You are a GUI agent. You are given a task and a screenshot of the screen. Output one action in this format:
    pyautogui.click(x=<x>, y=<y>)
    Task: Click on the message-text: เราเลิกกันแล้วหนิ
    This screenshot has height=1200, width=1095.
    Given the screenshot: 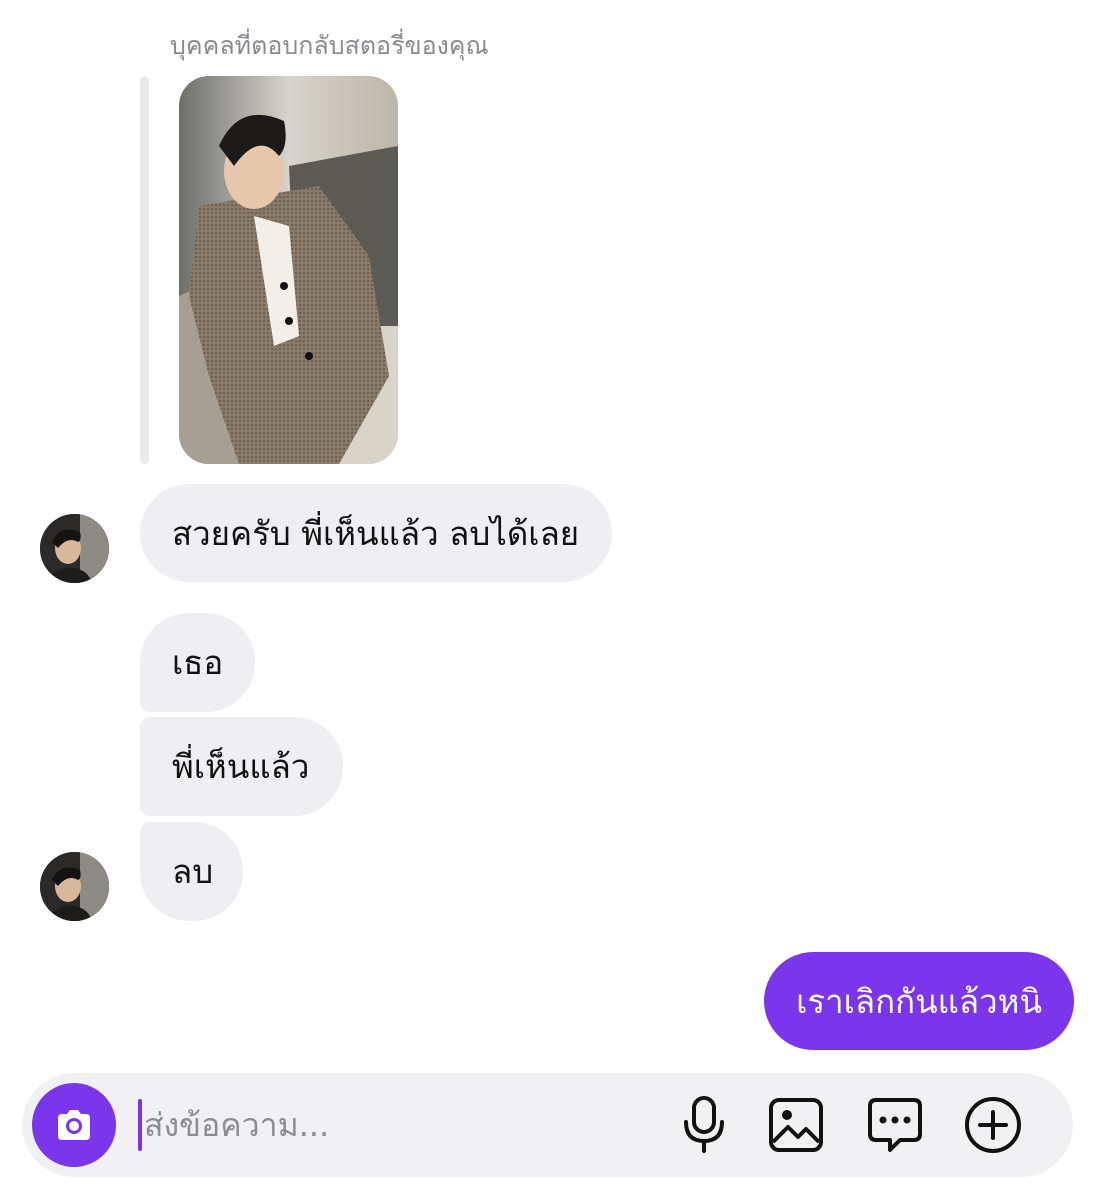 What is the action you would take?
    pyautogui.click(x=919, y=1001)
    